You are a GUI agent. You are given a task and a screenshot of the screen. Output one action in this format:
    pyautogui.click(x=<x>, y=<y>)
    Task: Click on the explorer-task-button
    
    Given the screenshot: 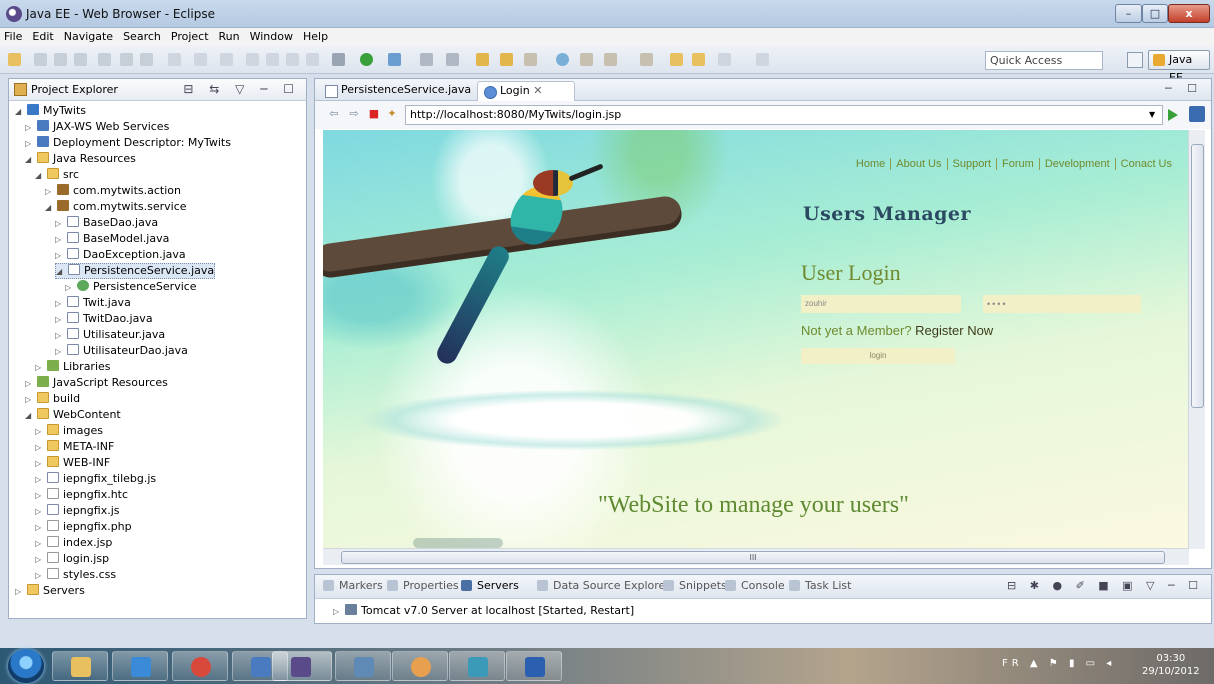 What is the action you would take?
    pyautogui.click(x=80, y=666)
    